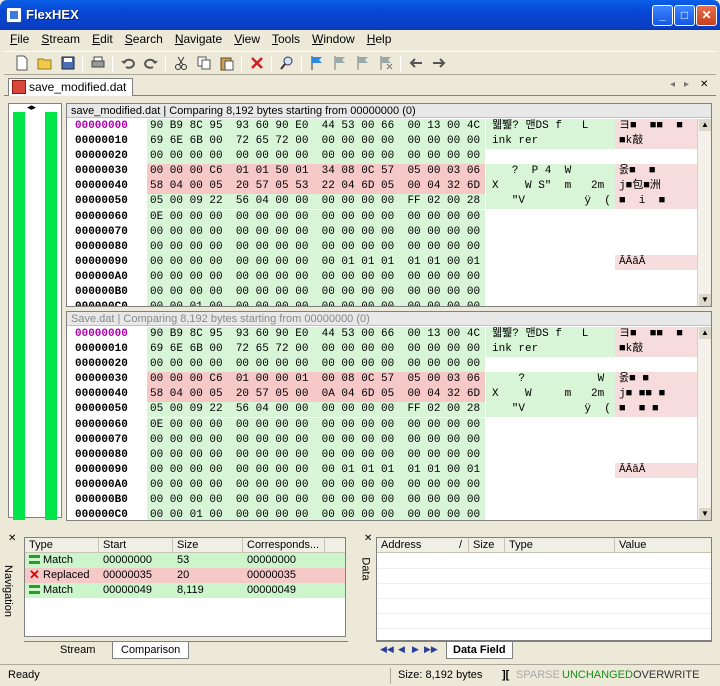 This screenshot has height=686, width=720. I want to click on menu-file: File, so click(19, 39).